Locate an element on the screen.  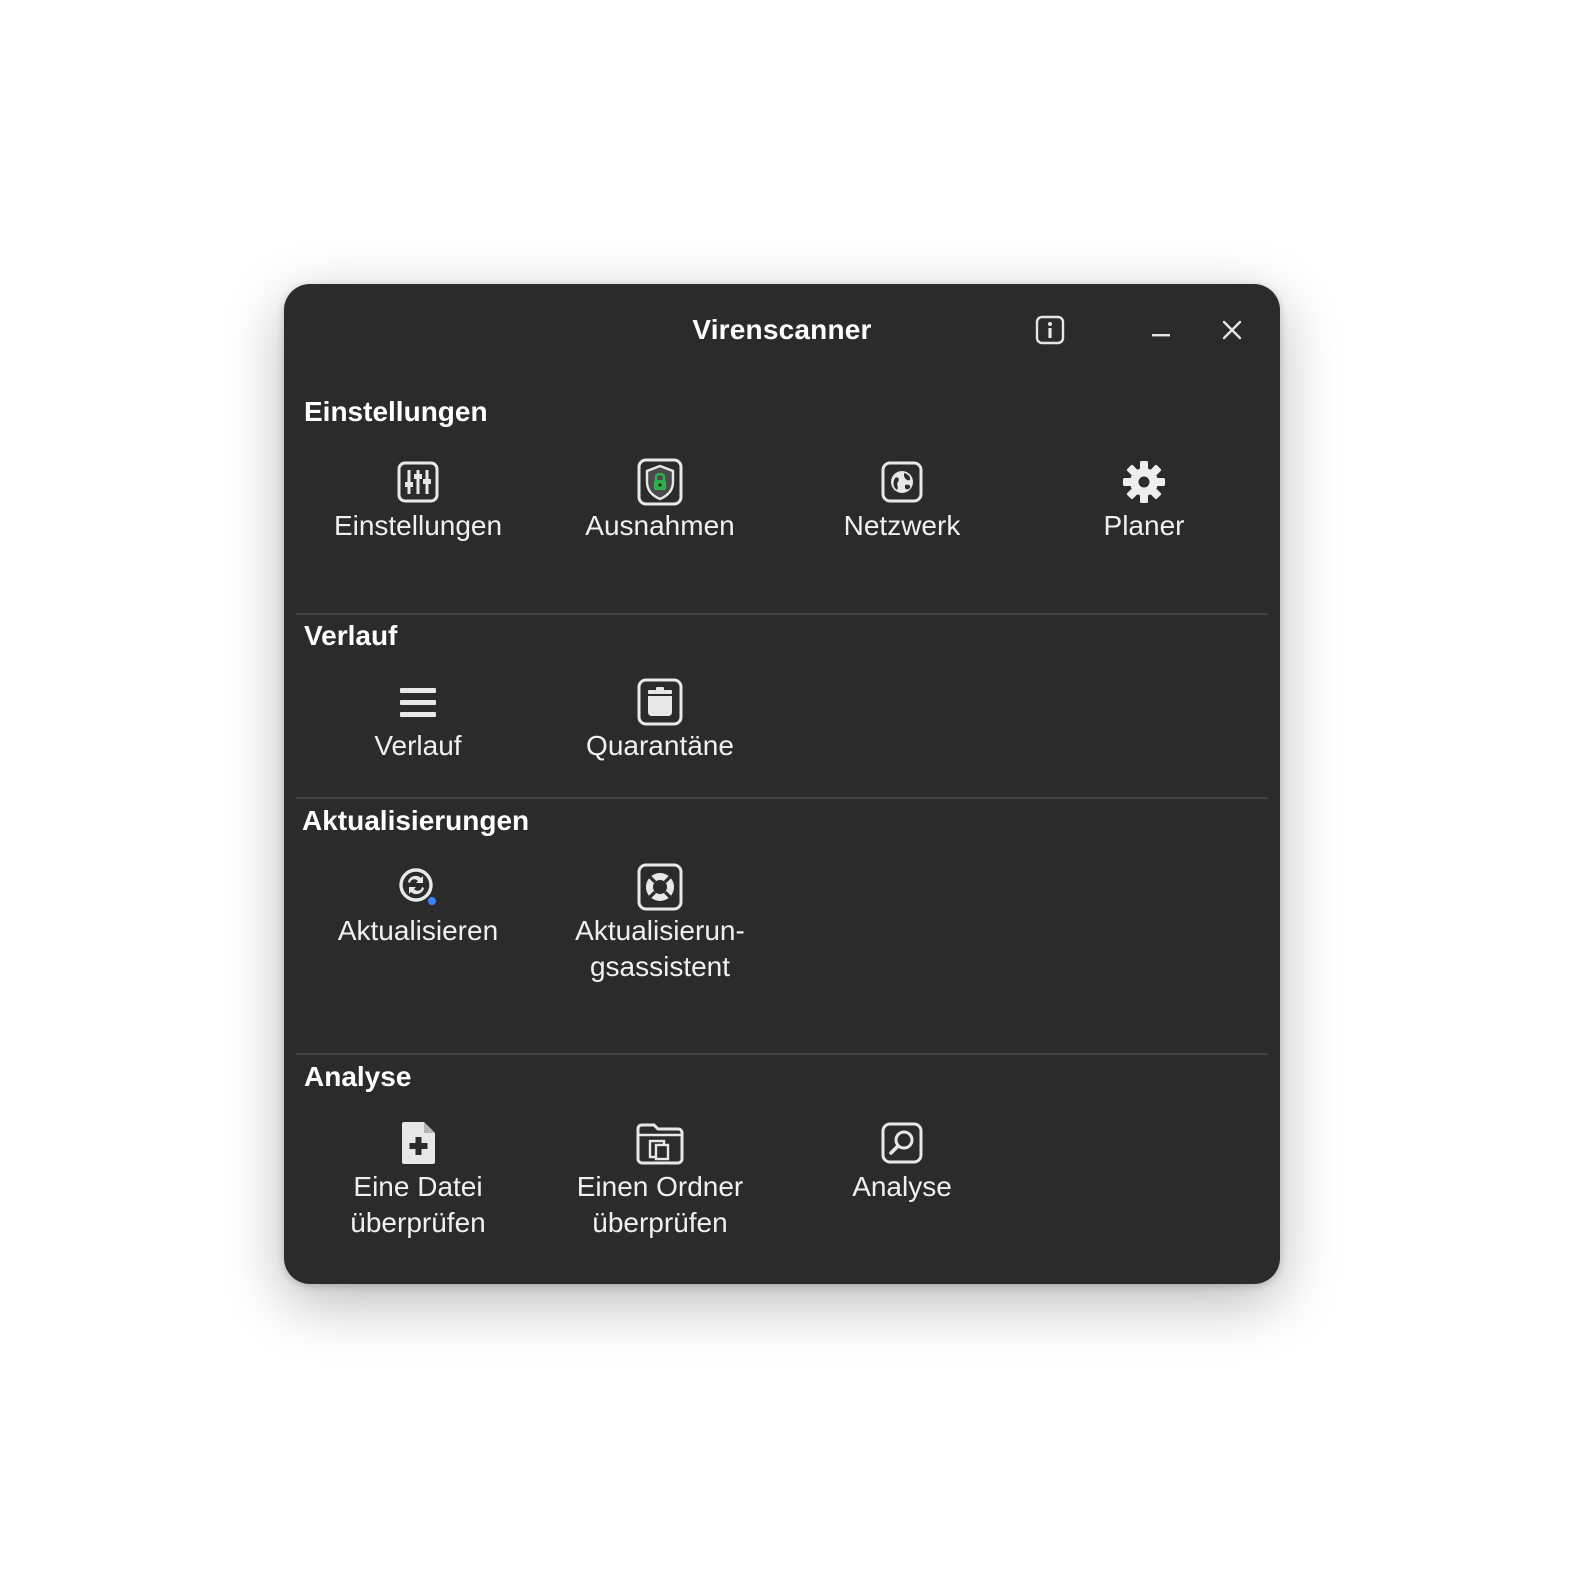
shield-lock-icon is located at coordinates (660, 482).